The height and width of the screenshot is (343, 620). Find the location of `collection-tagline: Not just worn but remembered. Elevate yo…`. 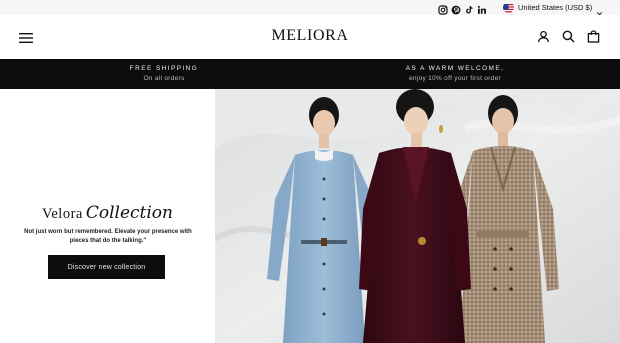

collection-tagline: Not just worn but remembered. Elevate yo… is located at coordinates (108, 236).